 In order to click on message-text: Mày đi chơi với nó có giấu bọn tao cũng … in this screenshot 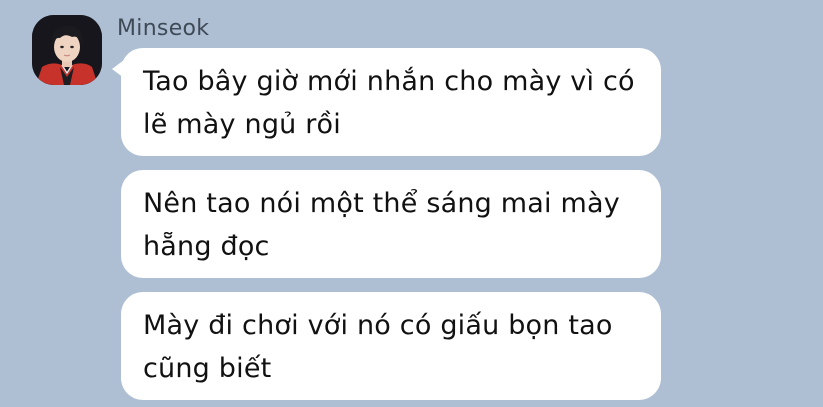, I will do `click(378, 347)`.